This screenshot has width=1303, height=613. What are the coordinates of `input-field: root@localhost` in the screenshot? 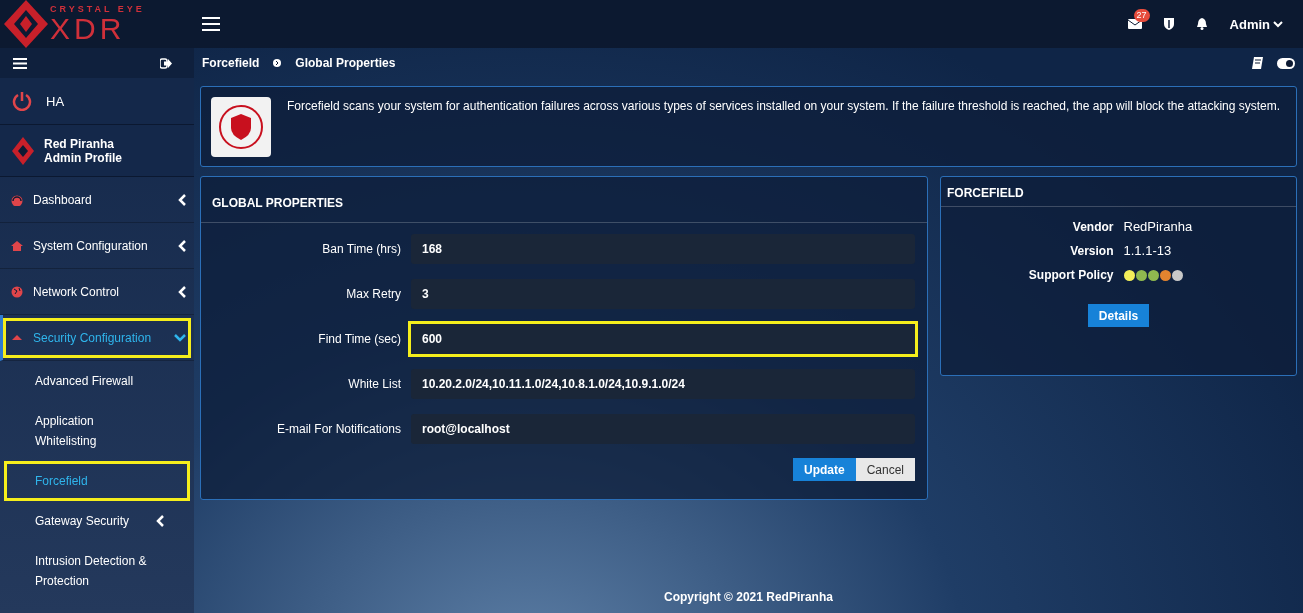 It's located at (663, 429).